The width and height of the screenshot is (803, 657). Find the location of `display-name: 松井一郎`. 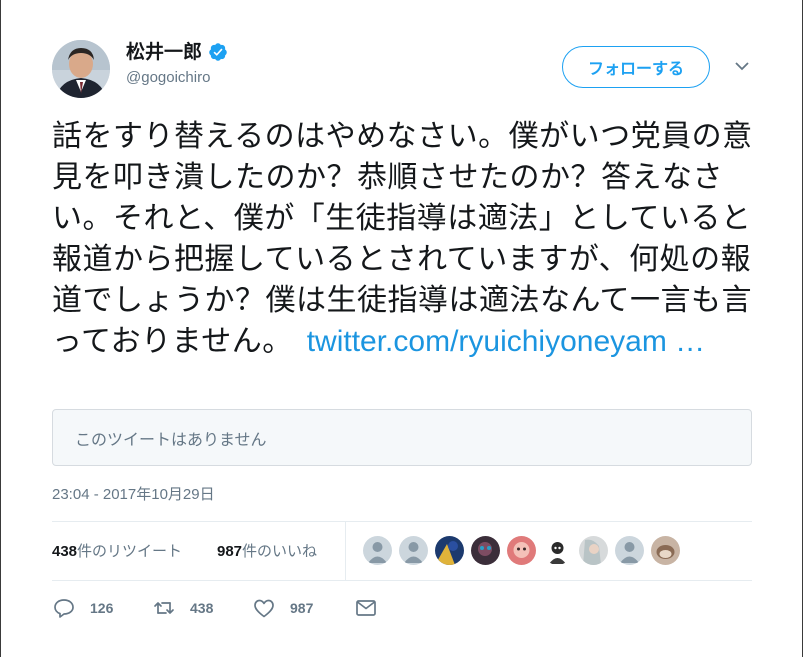

display-name: 松井一郎 is located at coordinates (164, 52).